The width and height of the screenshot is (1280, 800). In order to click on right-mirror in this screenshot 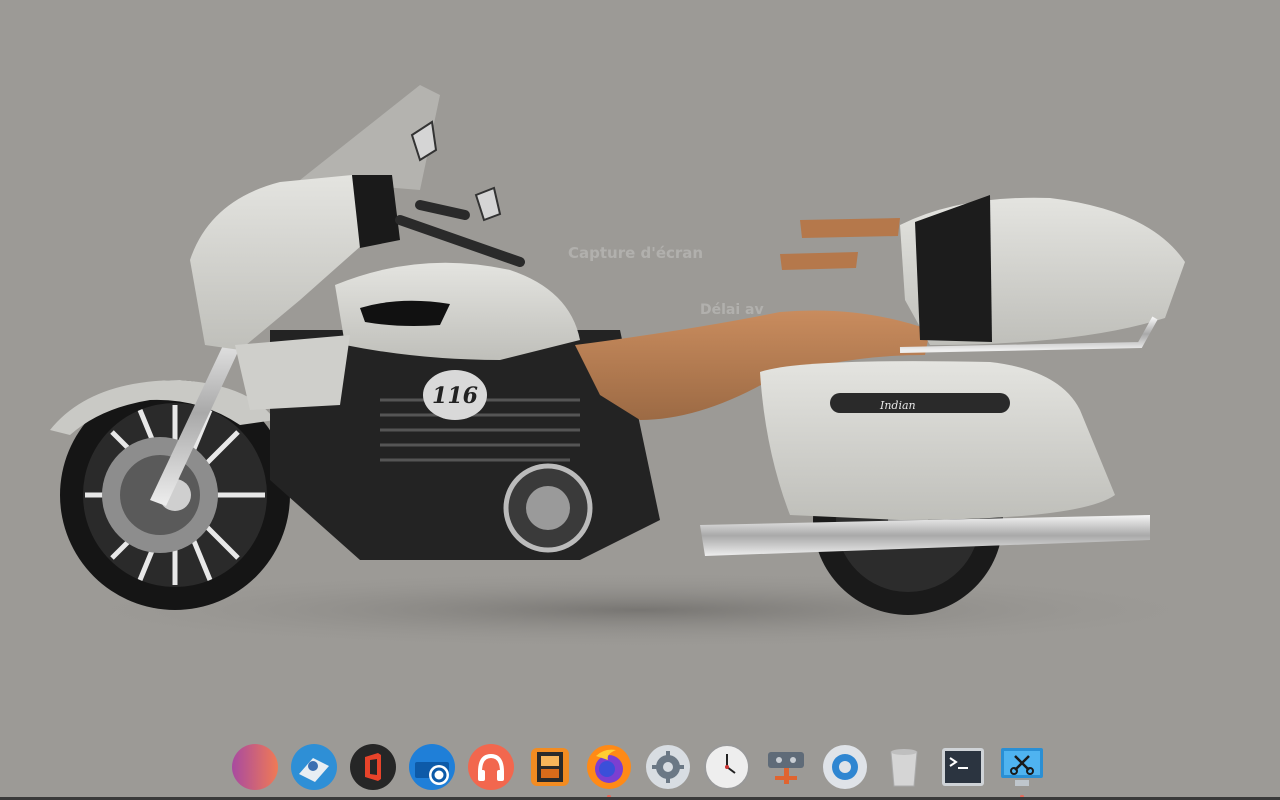, I will do `click(488, 204)`.